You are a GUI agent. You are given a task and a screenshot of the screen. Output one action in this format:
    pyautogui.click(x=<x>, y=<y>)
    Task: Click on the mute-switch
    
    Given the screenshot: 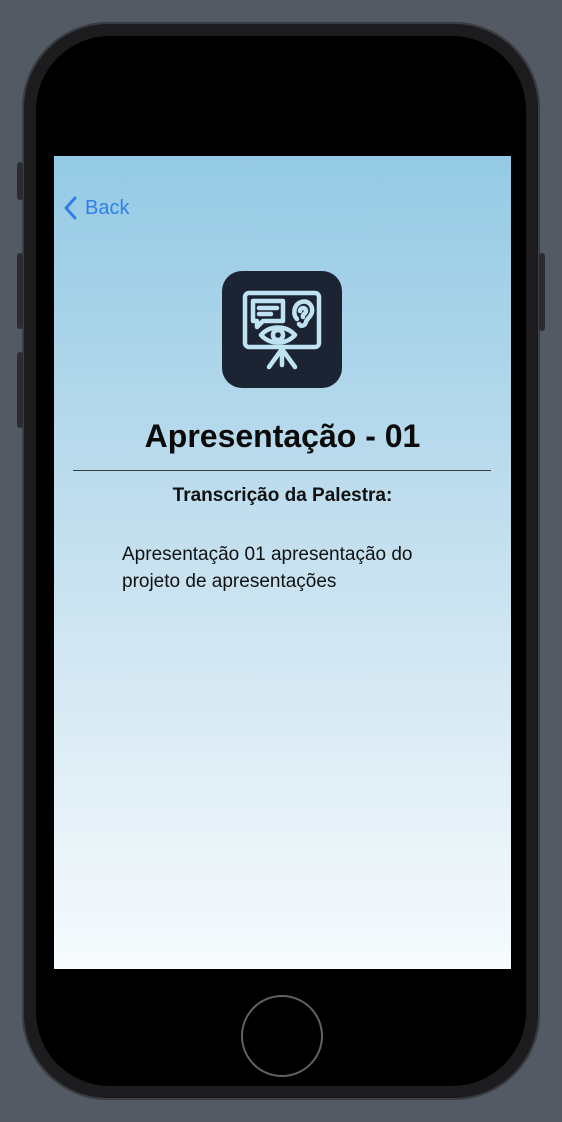 What is the action you would take?
    pyautogui.click(x=20, y=181)
    